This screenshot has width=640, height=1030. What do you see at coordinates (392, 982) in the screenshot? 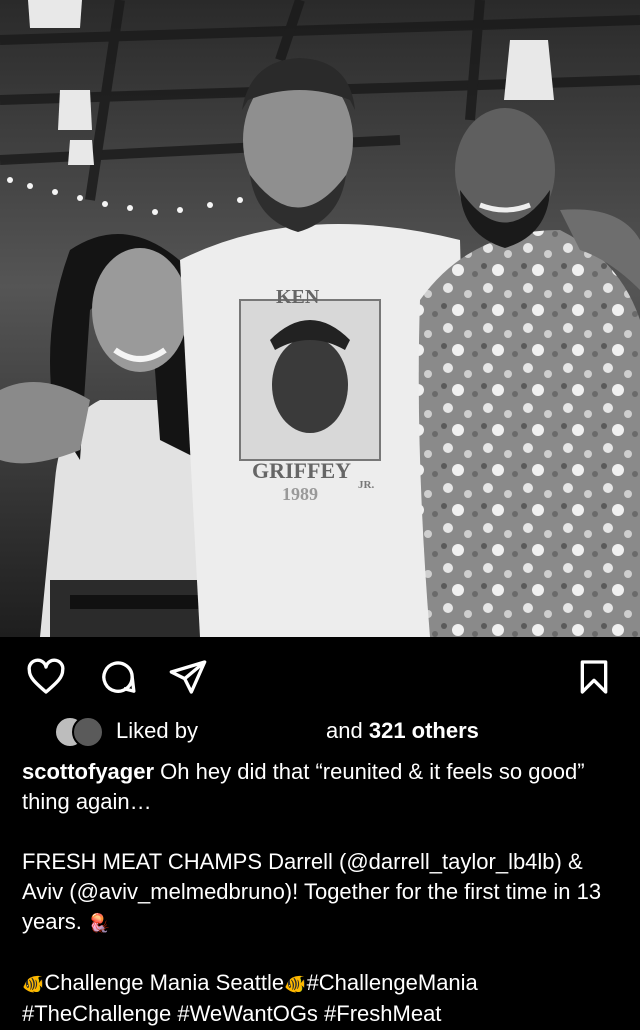
I see `hashtag-challengemania: #ChallengeMania` at bounding box center [392, 982].